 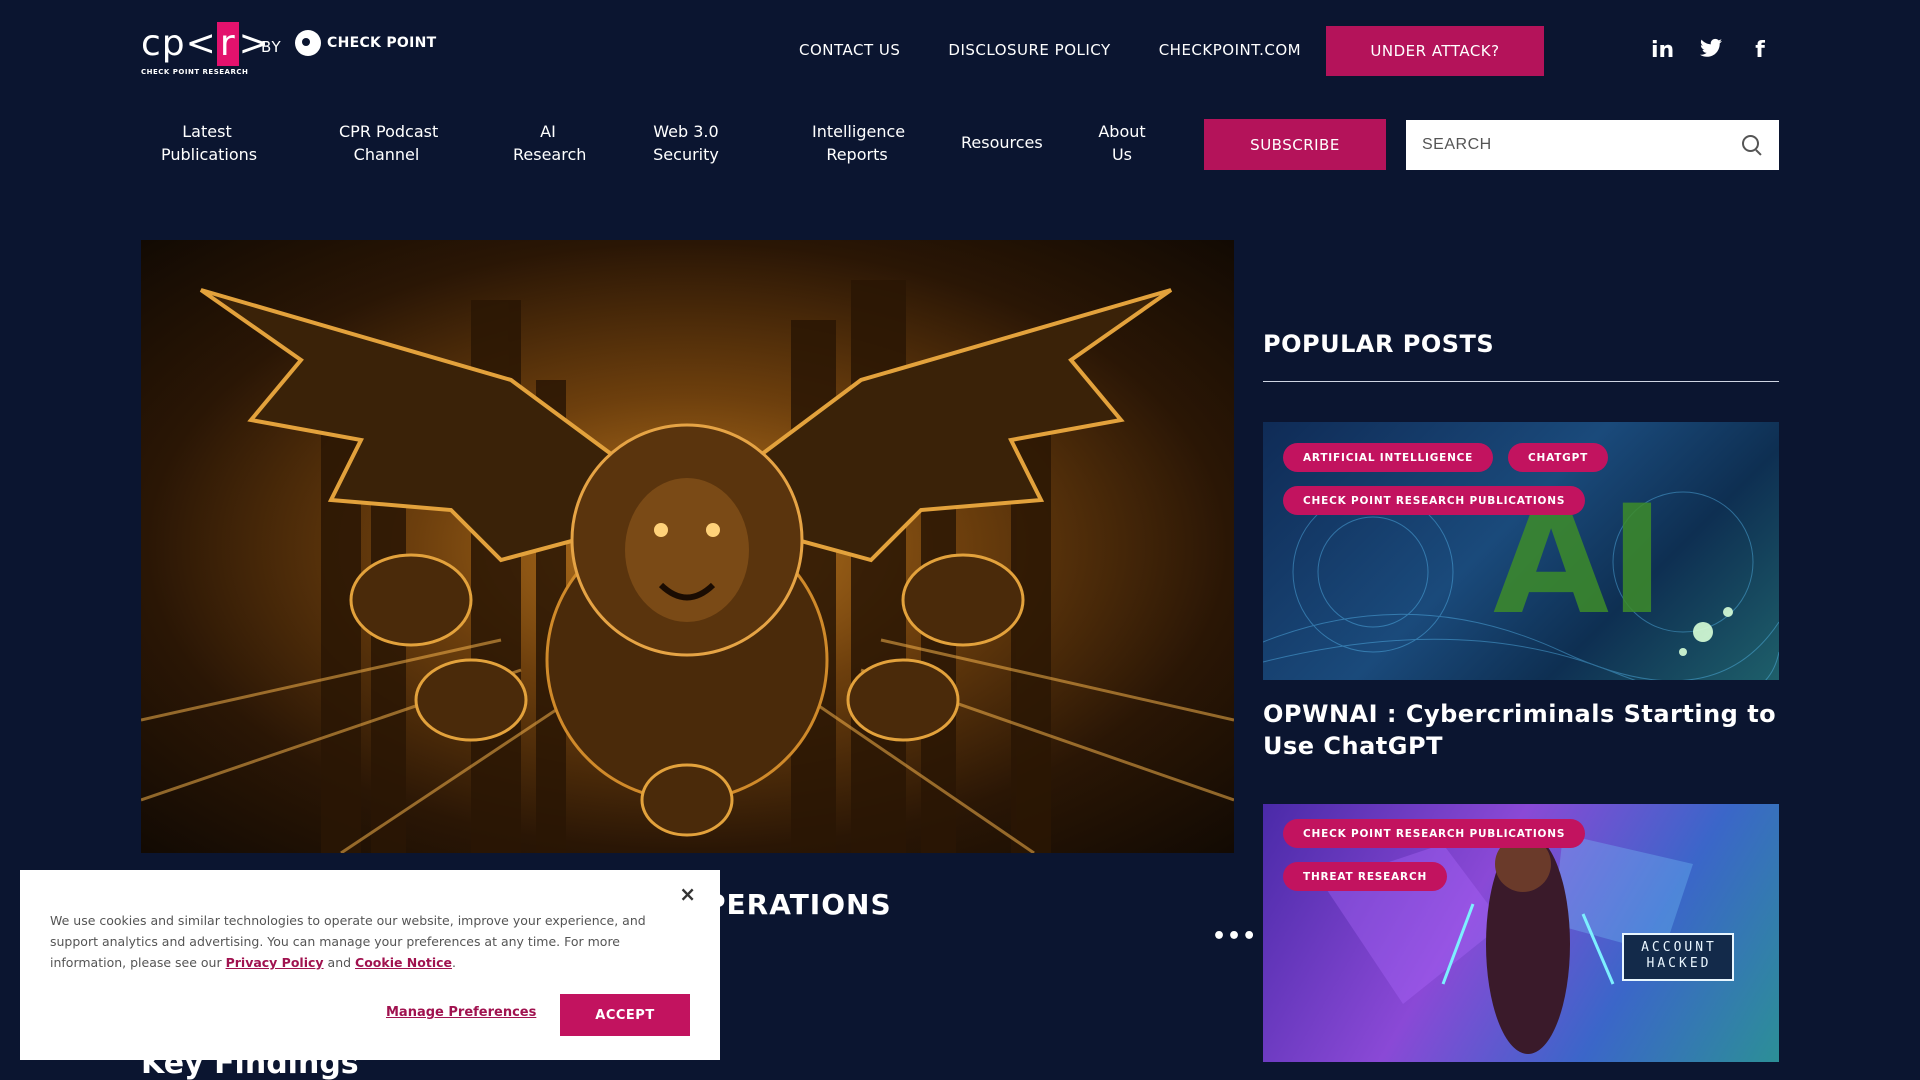 I want to click on linkedin-icon: in, so click(x=1662, y=51).